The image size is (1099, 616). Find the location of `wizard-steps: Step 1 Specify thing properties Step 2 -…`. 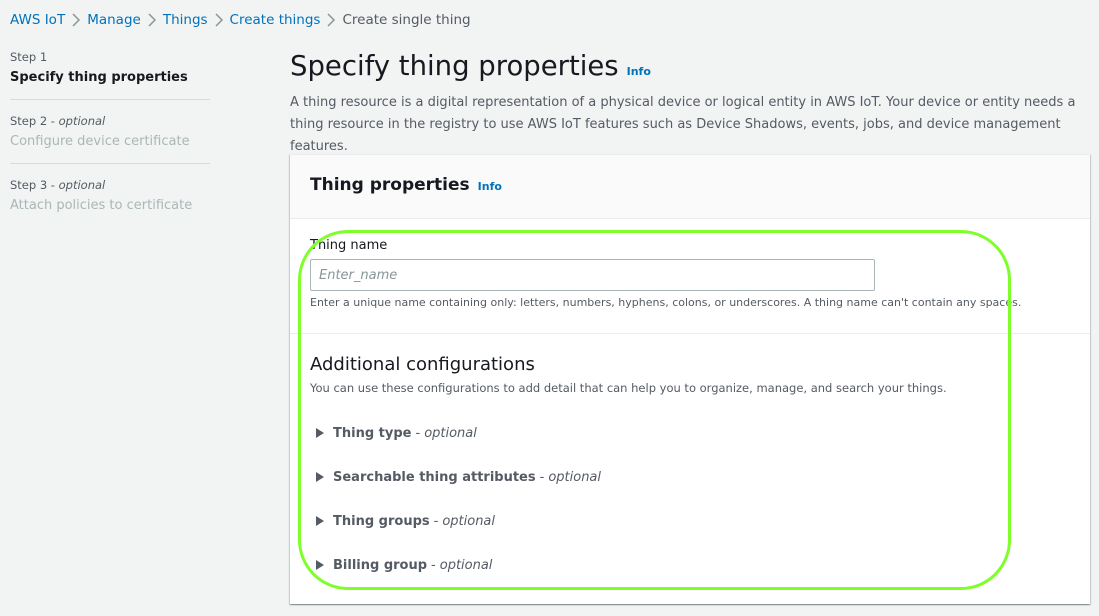

wizard-steps: Step 1 Specify thing properties Step 2 -… is located at coordinates (110, 145).